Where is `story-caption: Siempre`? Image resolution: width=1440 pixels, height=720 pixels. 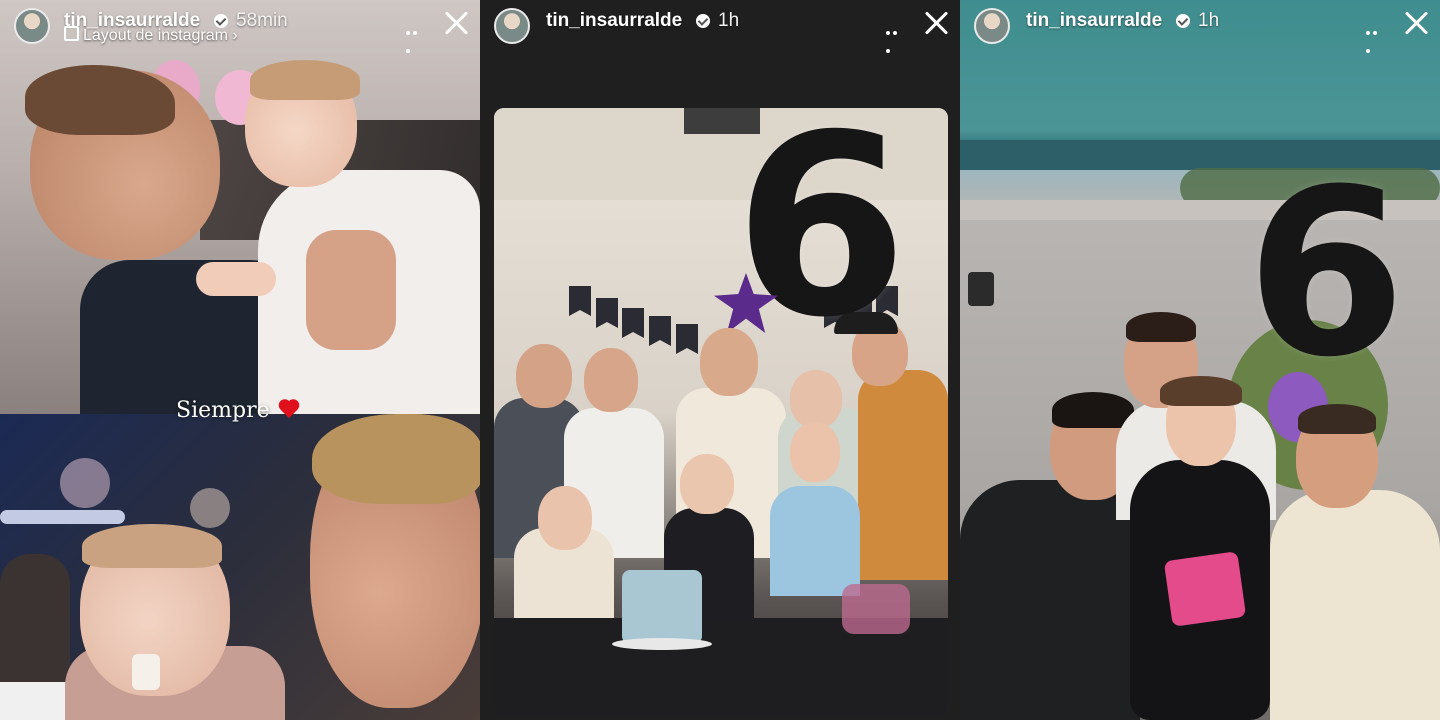
story-caption: Siempre is located at coordinates (223, 410).